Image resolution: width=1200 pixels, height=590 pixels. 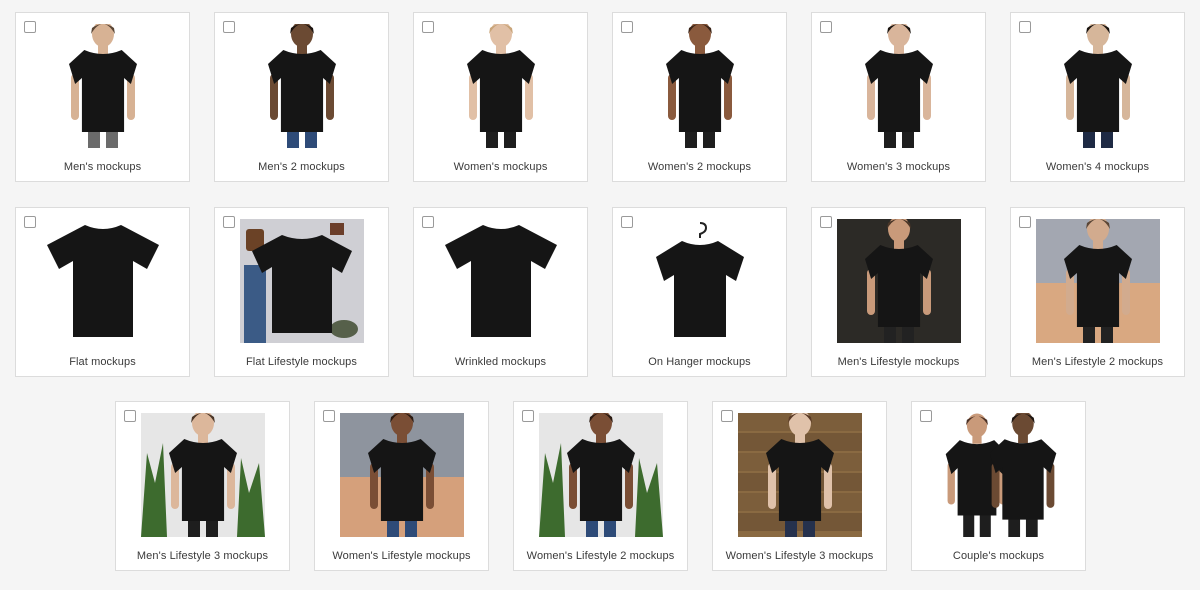 I want to click on mockup-card-womens-lifestyle-3-mockups: Women's Lifestyle 3 mockups, so click(x=799, y=486).